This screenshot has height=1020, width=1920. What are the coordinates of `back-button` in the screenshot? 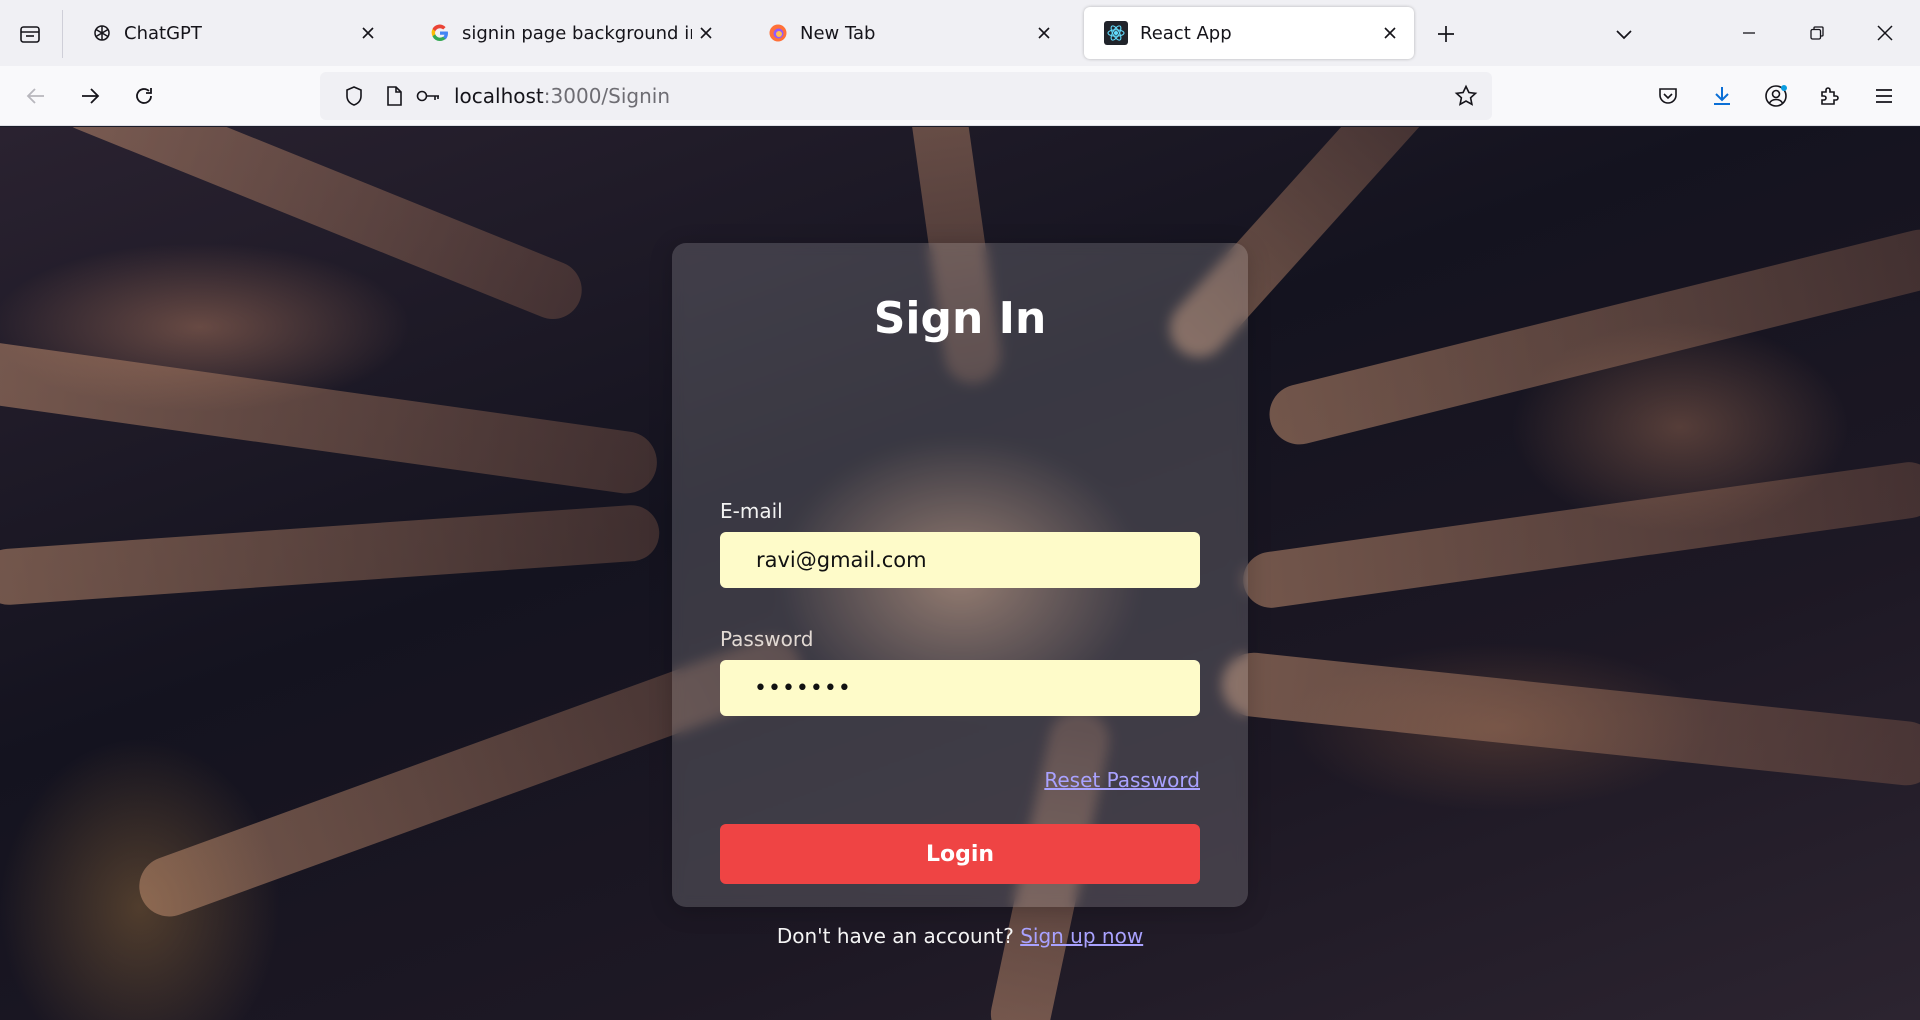 It's located at (36, 96).